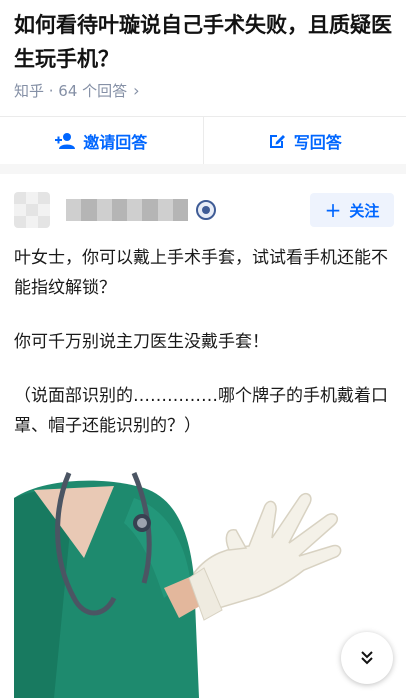  I want to click on write-answer-button: 写回答, so click(305, 140).